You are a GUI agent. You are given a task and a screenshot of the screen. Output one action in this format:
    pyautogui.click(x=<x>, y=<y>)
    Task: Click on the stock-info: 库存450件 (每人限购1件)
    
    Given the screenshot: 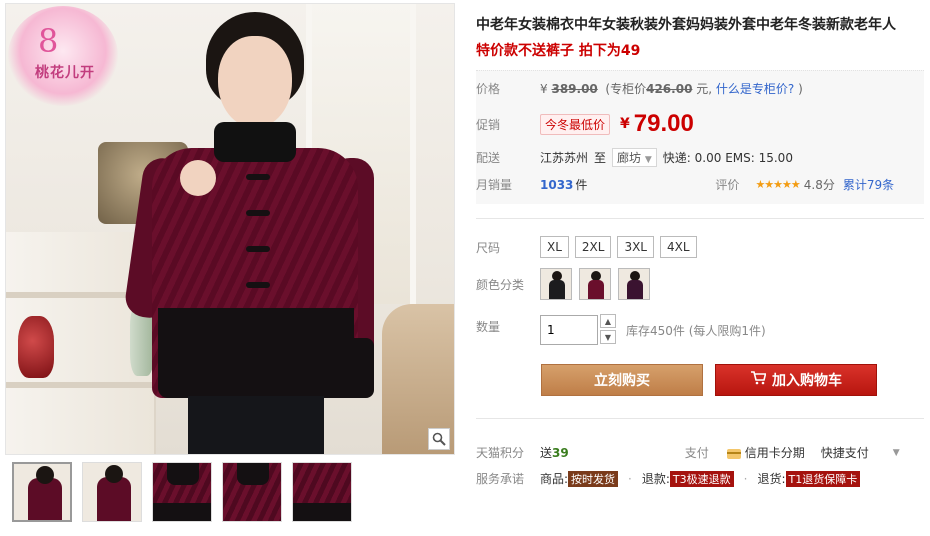 What is the action you would take?
    pyautogui.click(x=696, y=330)
    